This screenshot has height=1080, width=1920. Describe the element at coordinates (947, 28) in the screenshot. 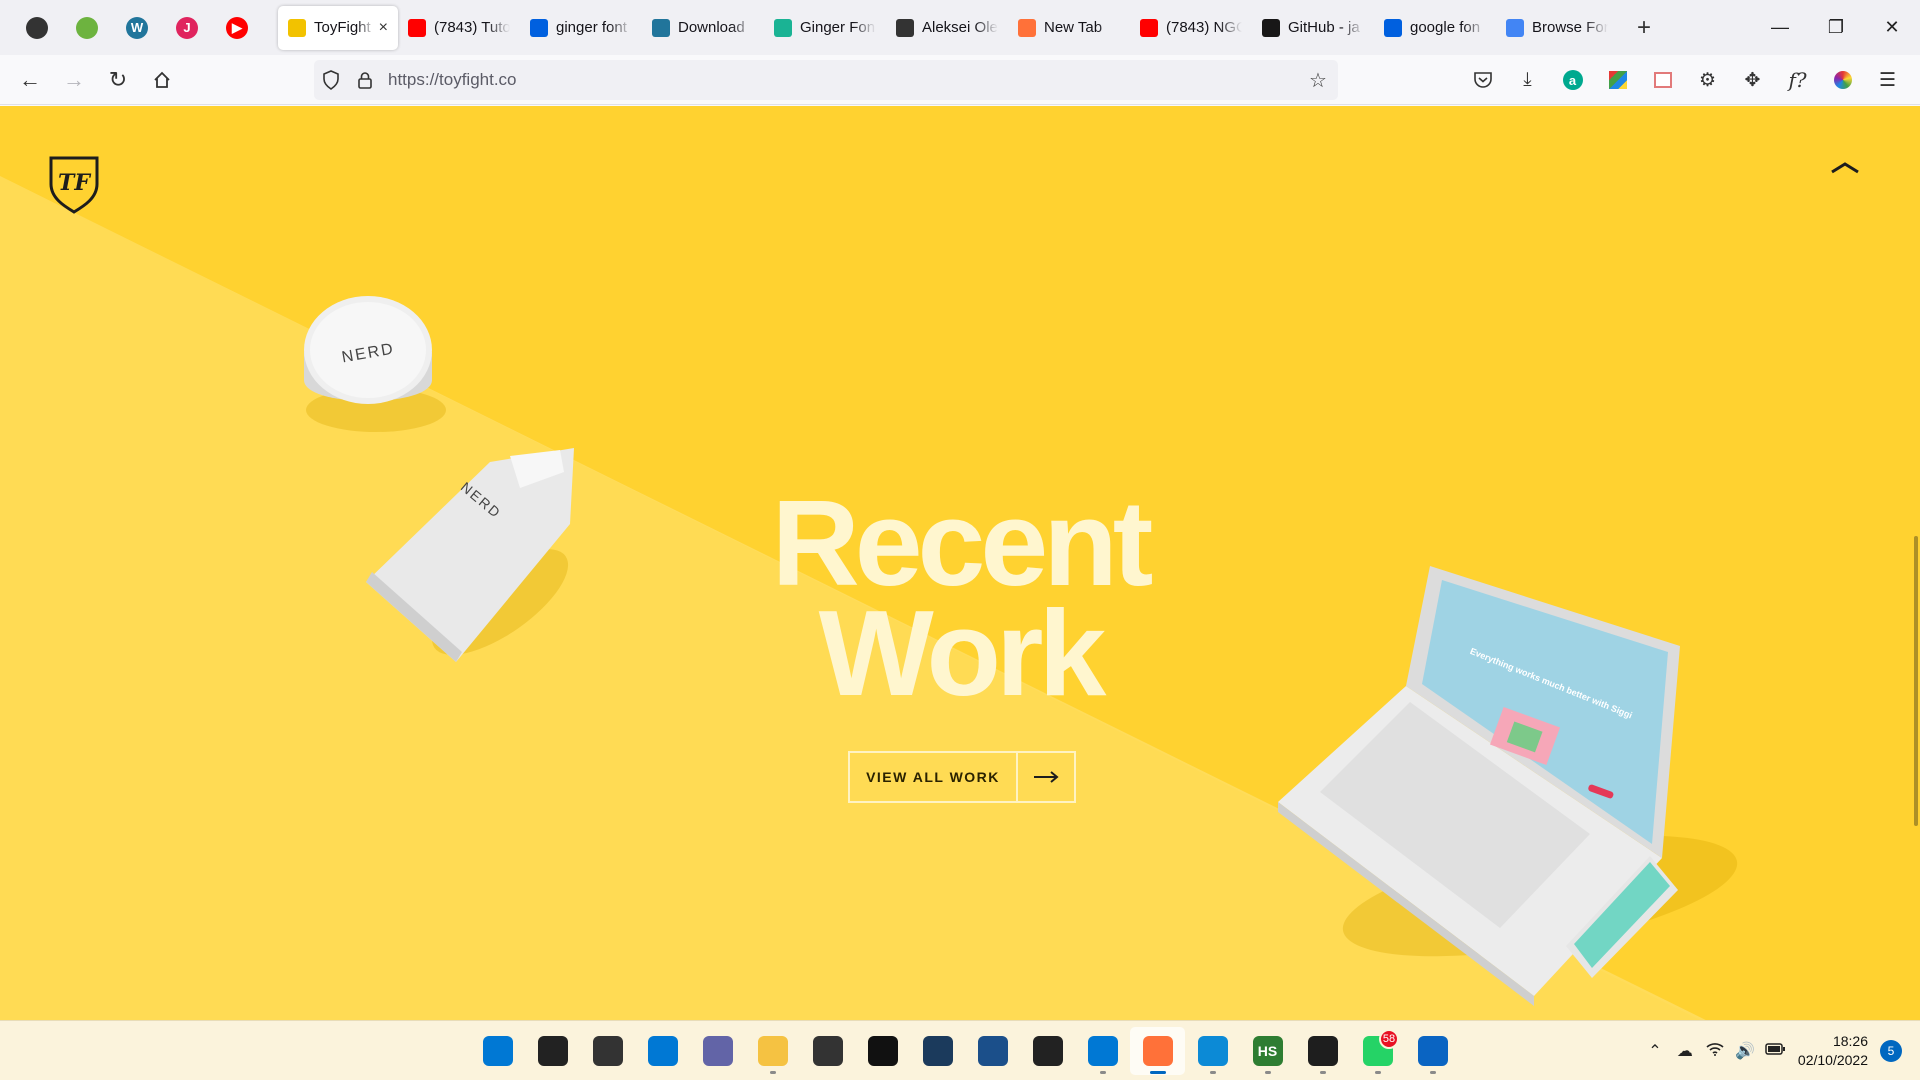

I see `tab: Aleksei Ole` at that location.